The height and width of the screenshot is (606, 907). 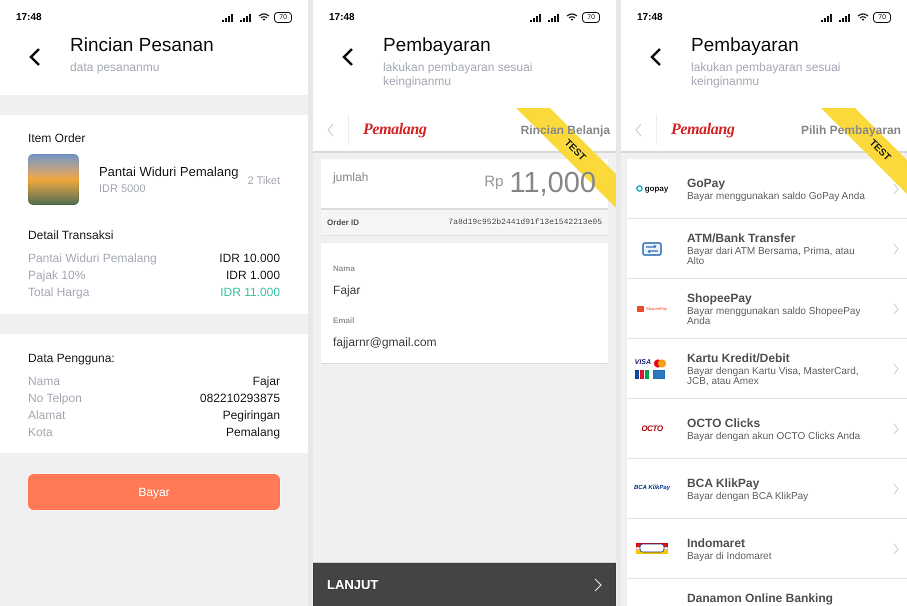 What do you see at coordinates (760, 598) in the screenshot?
I see `method-name: Danamon Online Banking` at bounding box center [760, 598].